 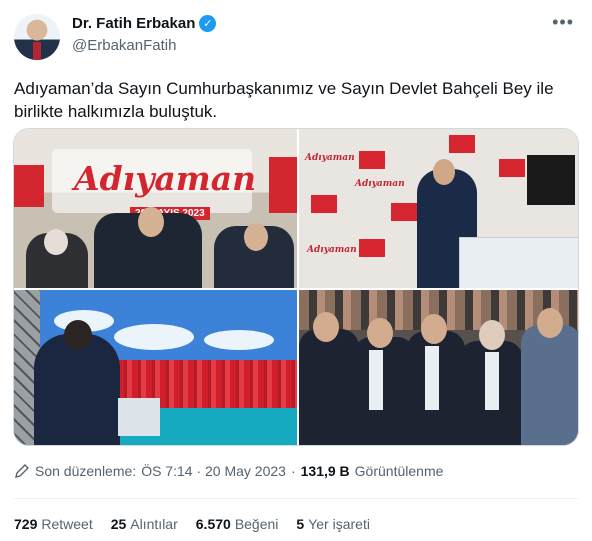 I want to click on more-options-icon: •••, so click(x=563, y=22).